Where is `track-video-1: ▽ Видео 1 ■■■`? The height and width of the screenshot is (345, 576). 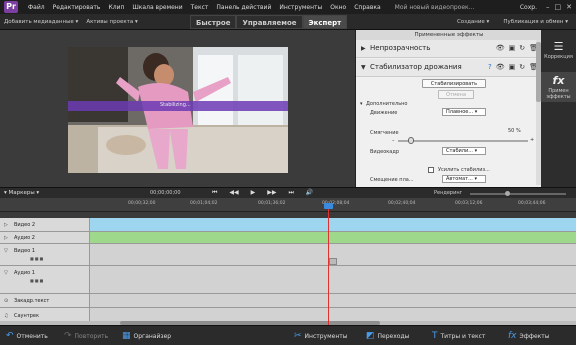
track-video-1: ▽ Видео 1 ■■■ is located at coordinates (288, 255).